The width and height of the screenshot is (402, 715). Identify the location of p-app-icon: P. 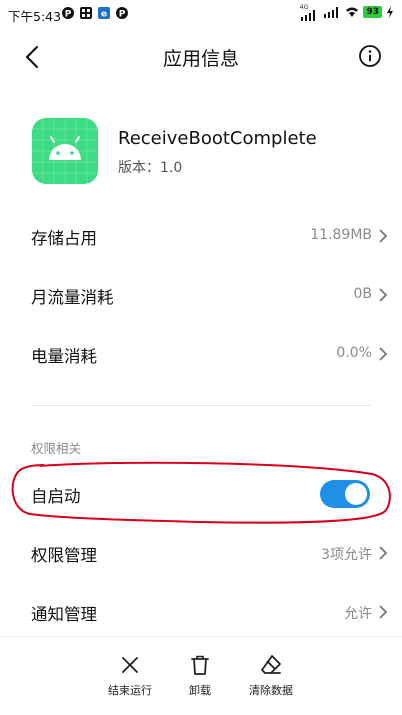
(68, 13).